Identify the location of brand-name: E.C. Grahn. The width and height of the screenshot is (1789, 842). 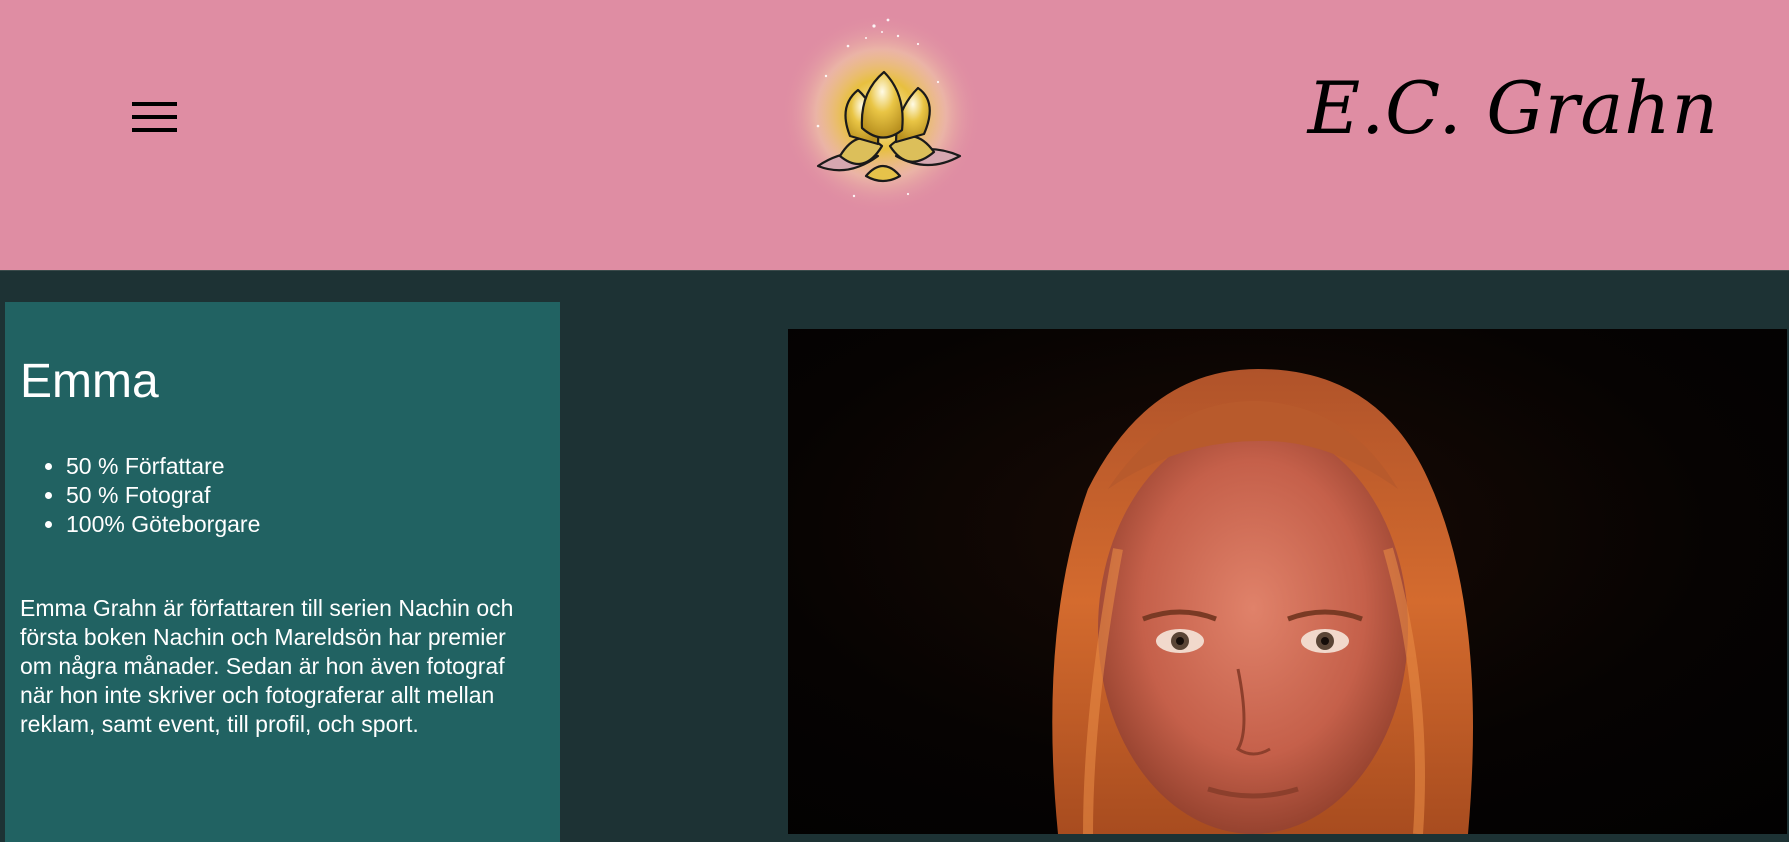
(1513, 108).